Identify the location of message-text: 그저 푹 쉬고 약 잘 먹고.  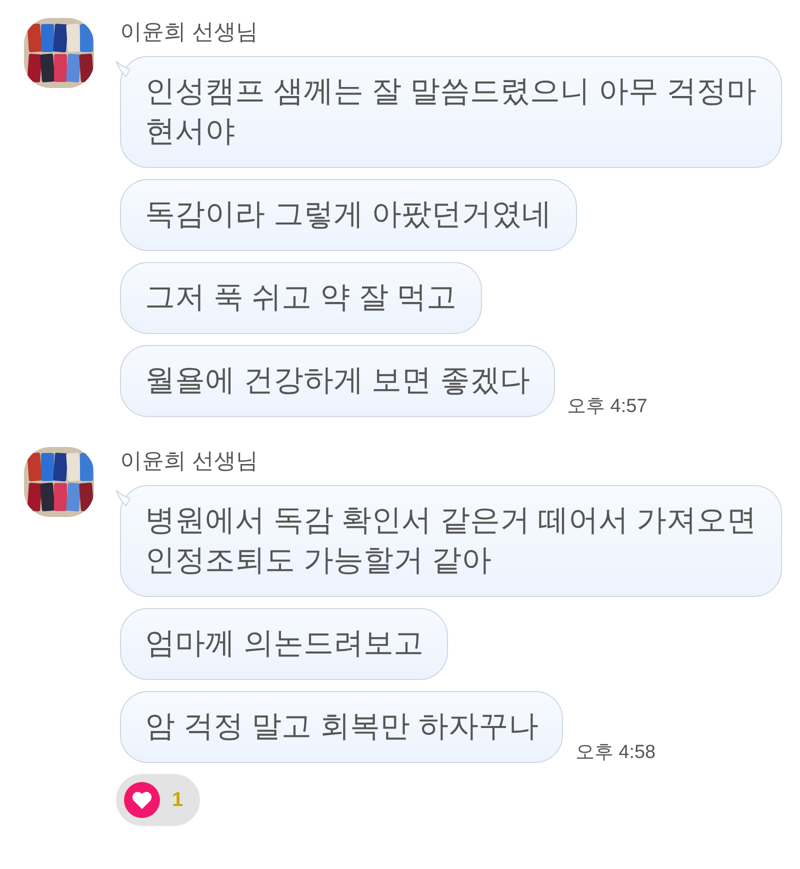
(301, 298).